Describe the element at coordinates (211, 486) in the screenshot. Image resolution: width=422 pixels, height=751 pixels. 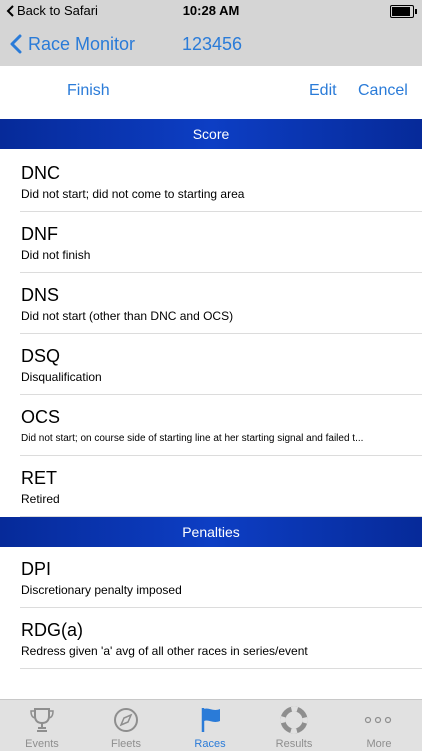
I see `list-item: RET Retired` at that location.